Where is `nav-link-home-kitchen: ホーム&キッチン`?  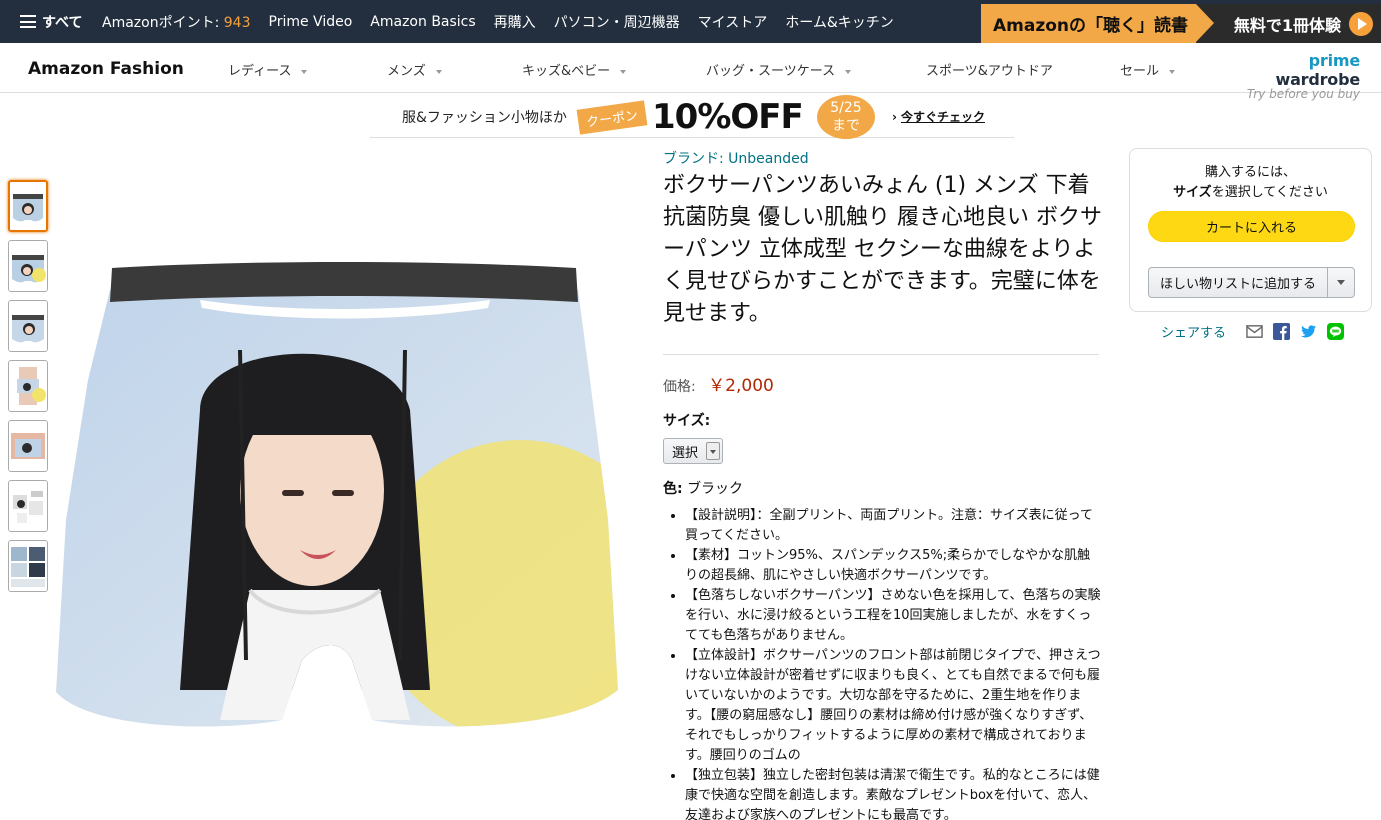 nav-link-home-kitchen: ホーム&キッチン is located at coordinates (839, 22).